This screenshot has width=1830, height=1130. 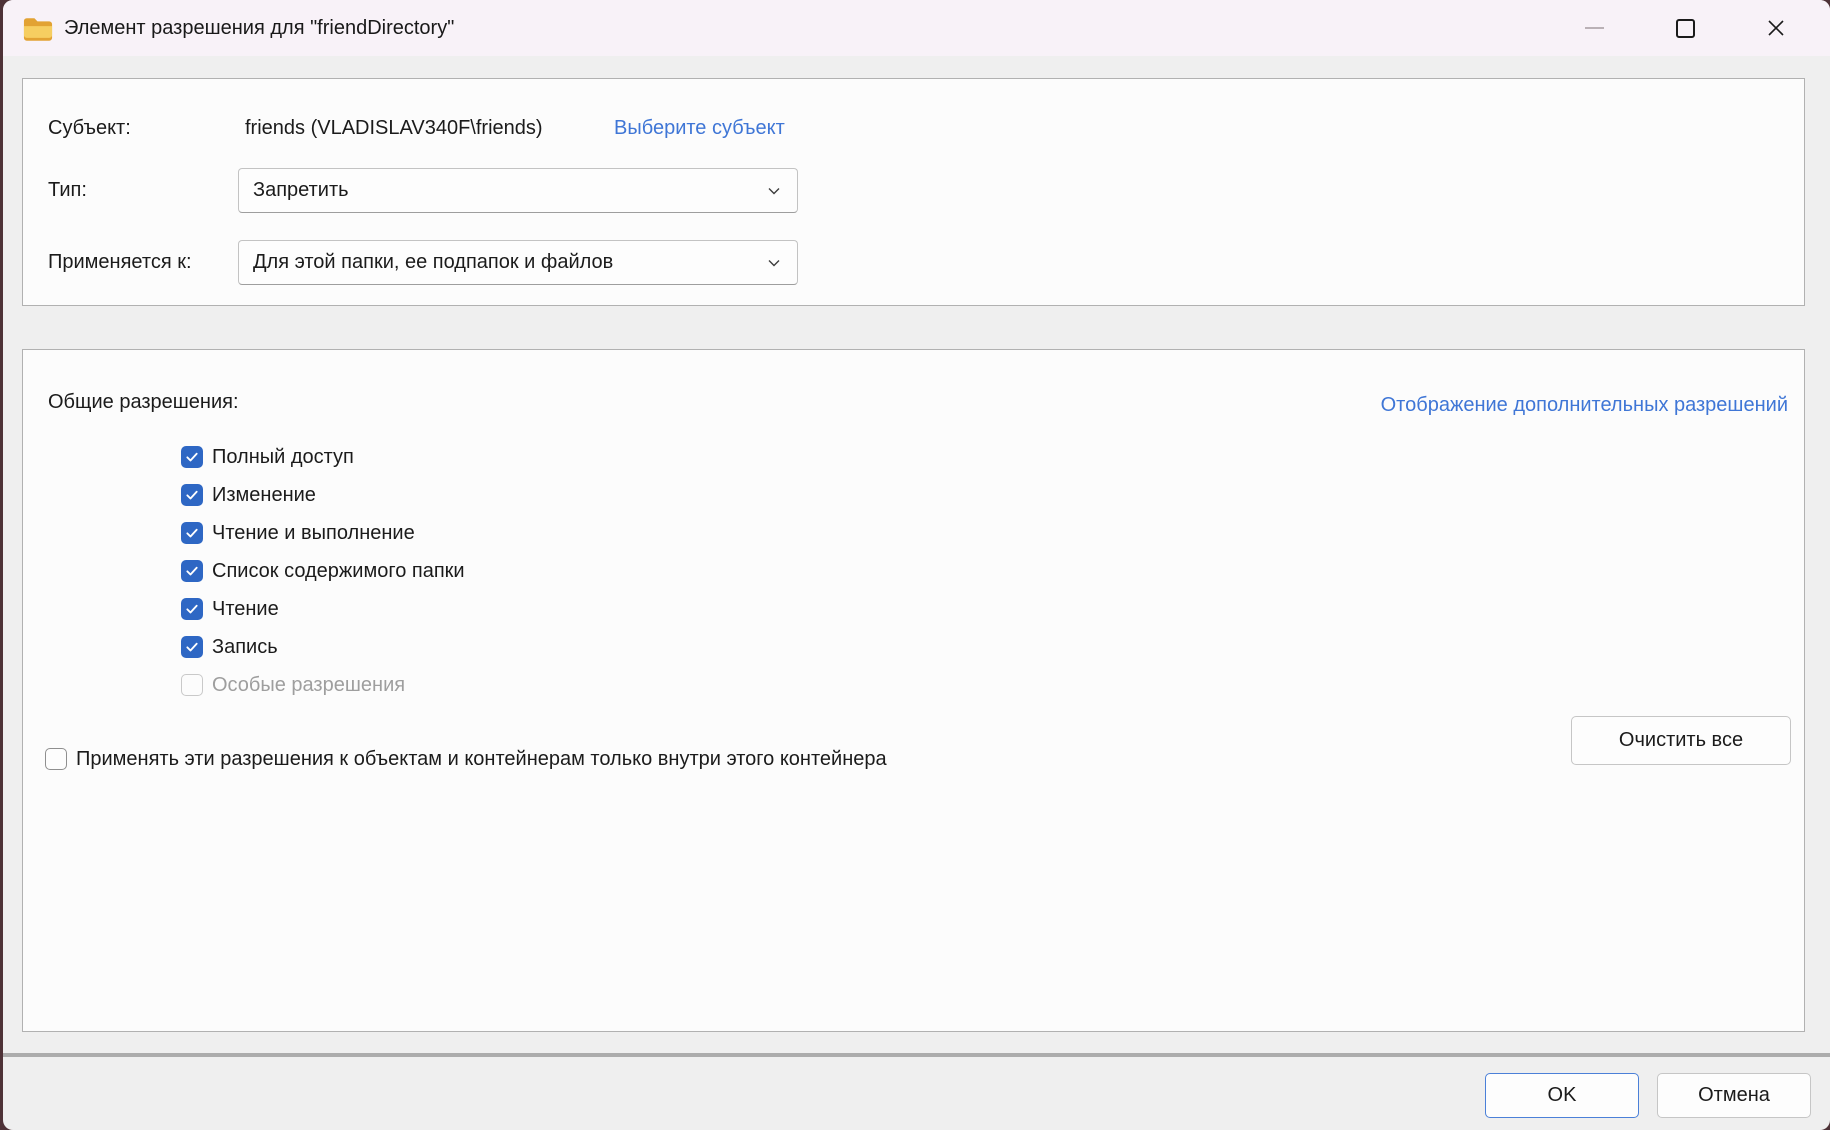 I want to click on permission-row-modify: Изменение, so click(x=323, y=495).